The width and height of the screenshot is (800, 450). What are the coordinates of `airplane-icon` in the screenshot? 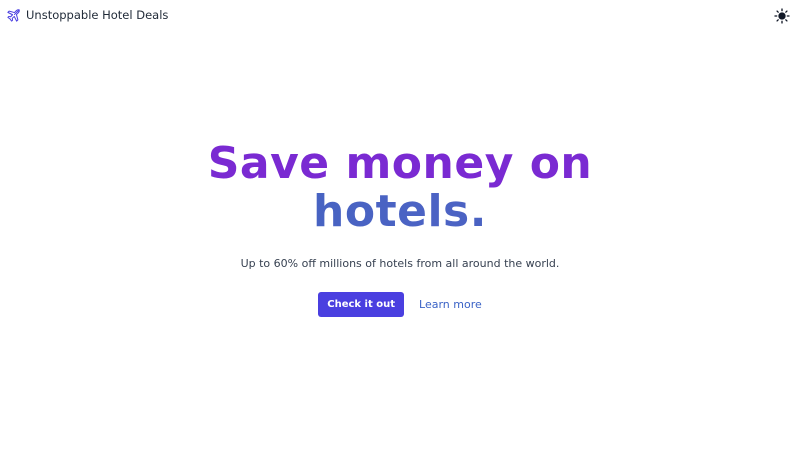 It's located at (13, 15).